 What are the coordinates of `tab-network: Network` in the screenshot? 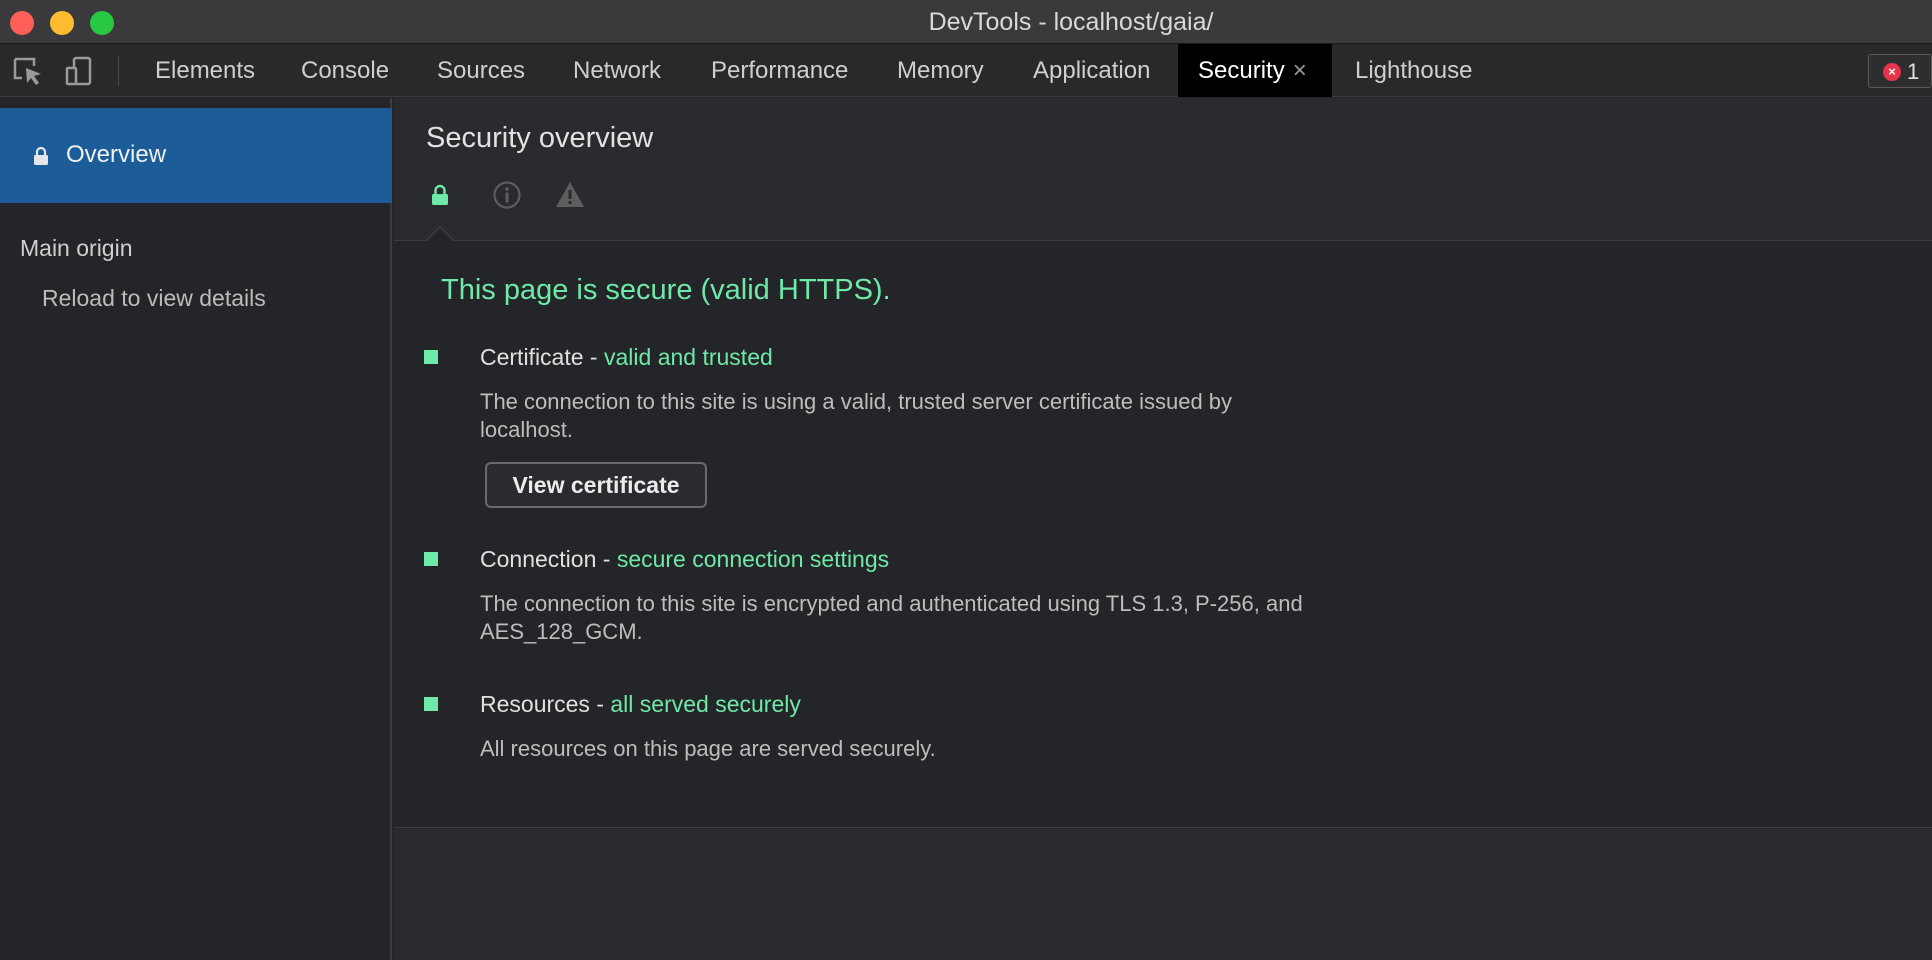 It's located at (617, 70).